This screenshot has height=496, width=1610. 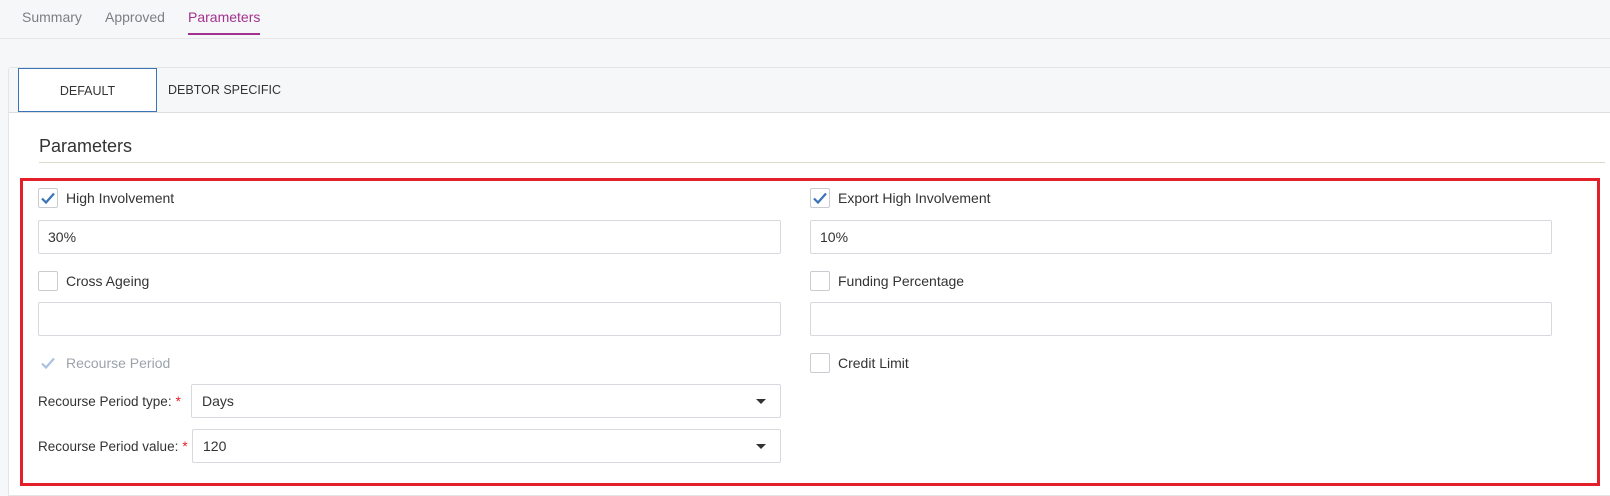 What do you see at coordinates (48, 281) in the screenshot?
I see `cross-ageing-checkbox` at bounding box center [48, 281].